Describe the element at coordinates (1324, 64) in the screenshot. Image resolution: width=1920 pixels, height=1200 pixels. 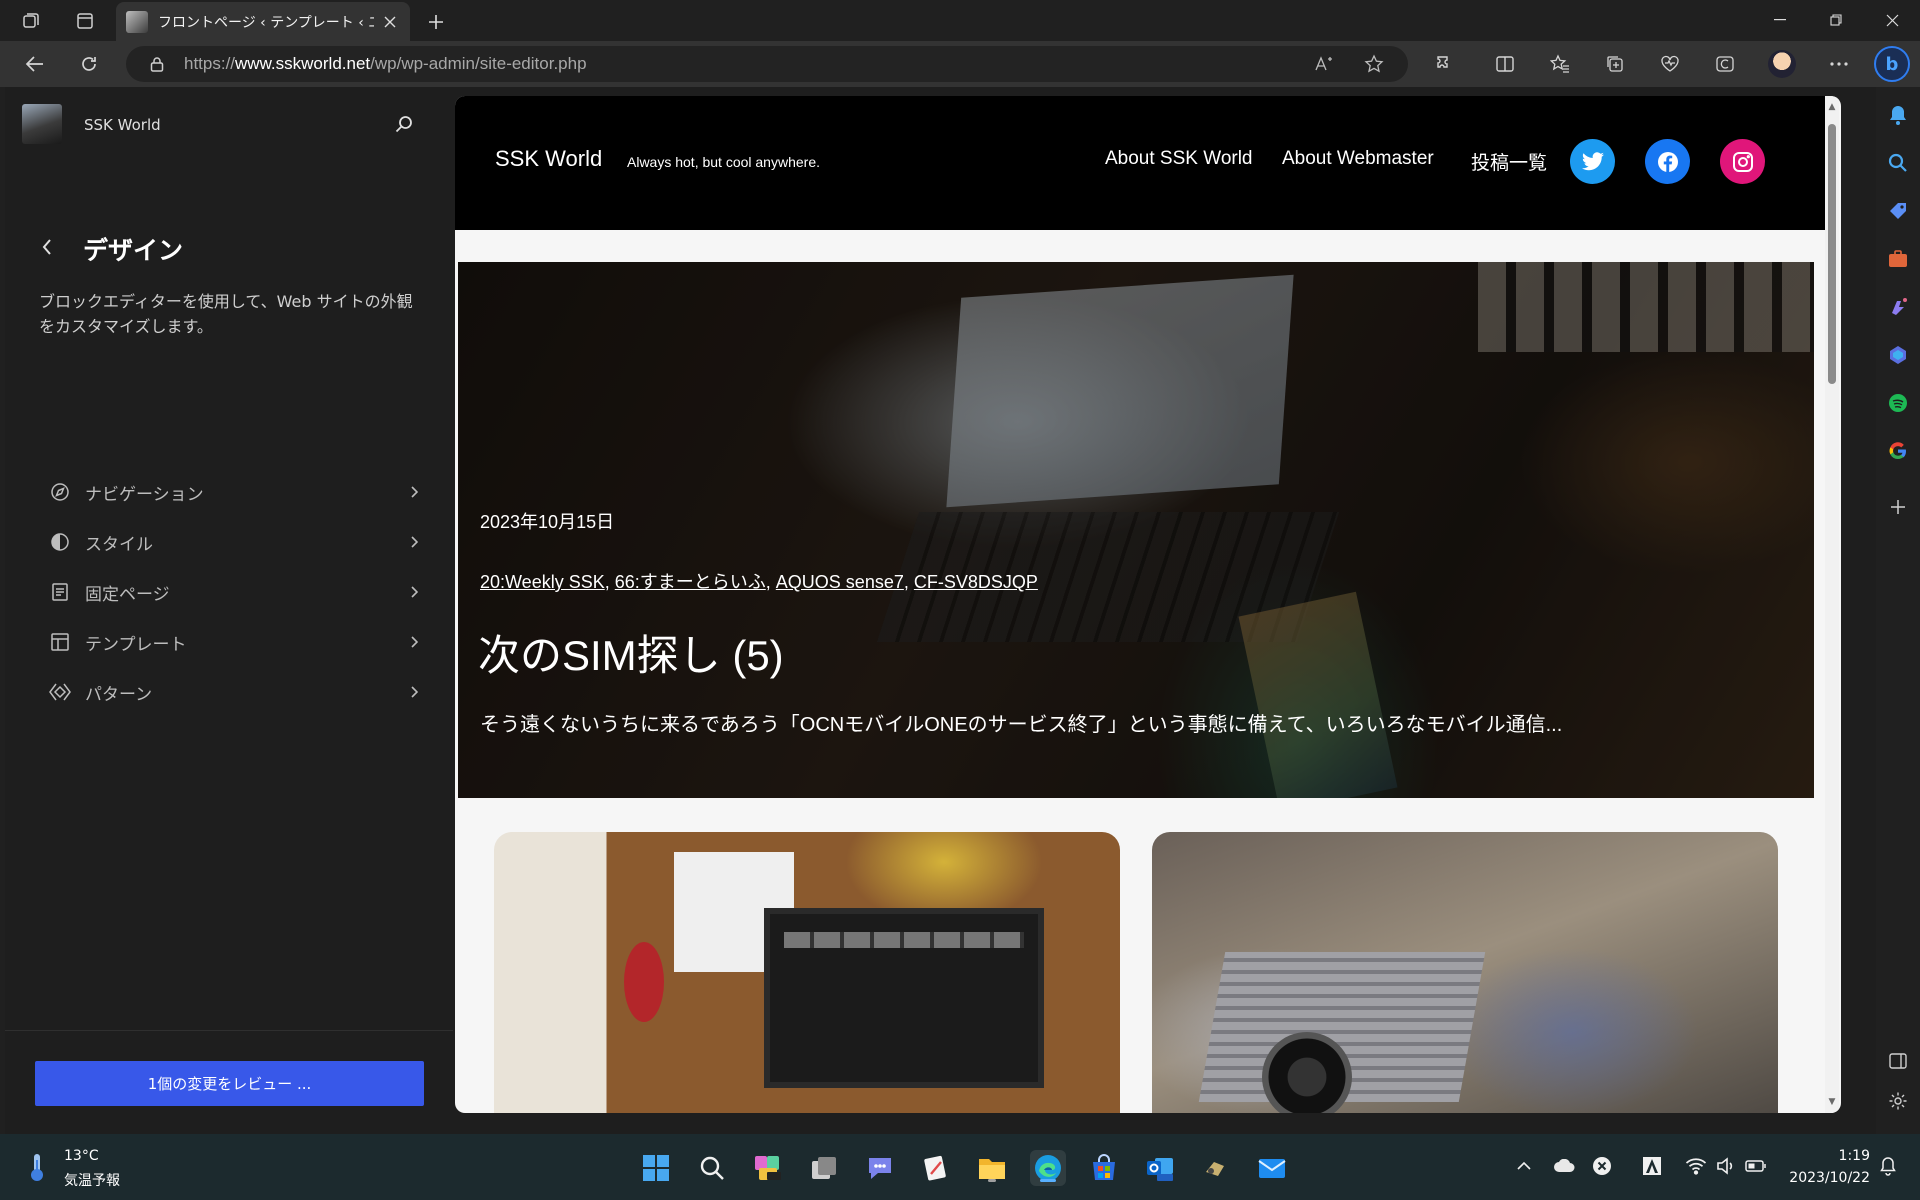
I see `read-aloud-icon` at that location.